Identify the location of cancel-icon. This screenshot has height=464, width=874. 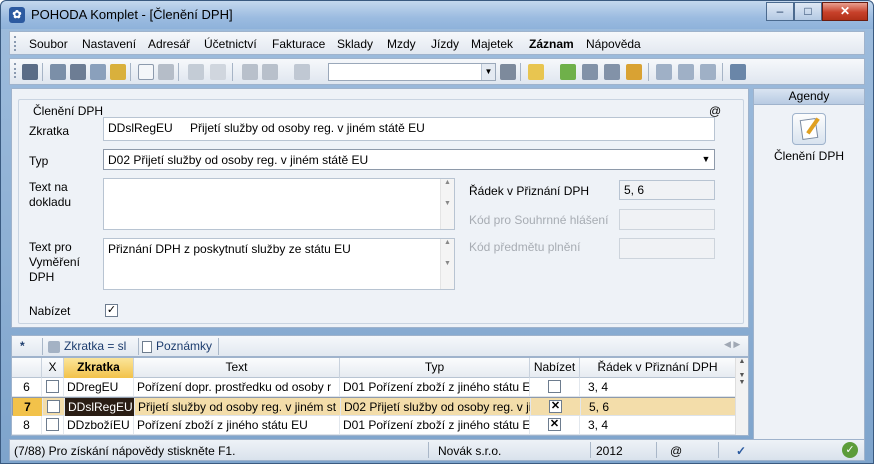
(270, 72).